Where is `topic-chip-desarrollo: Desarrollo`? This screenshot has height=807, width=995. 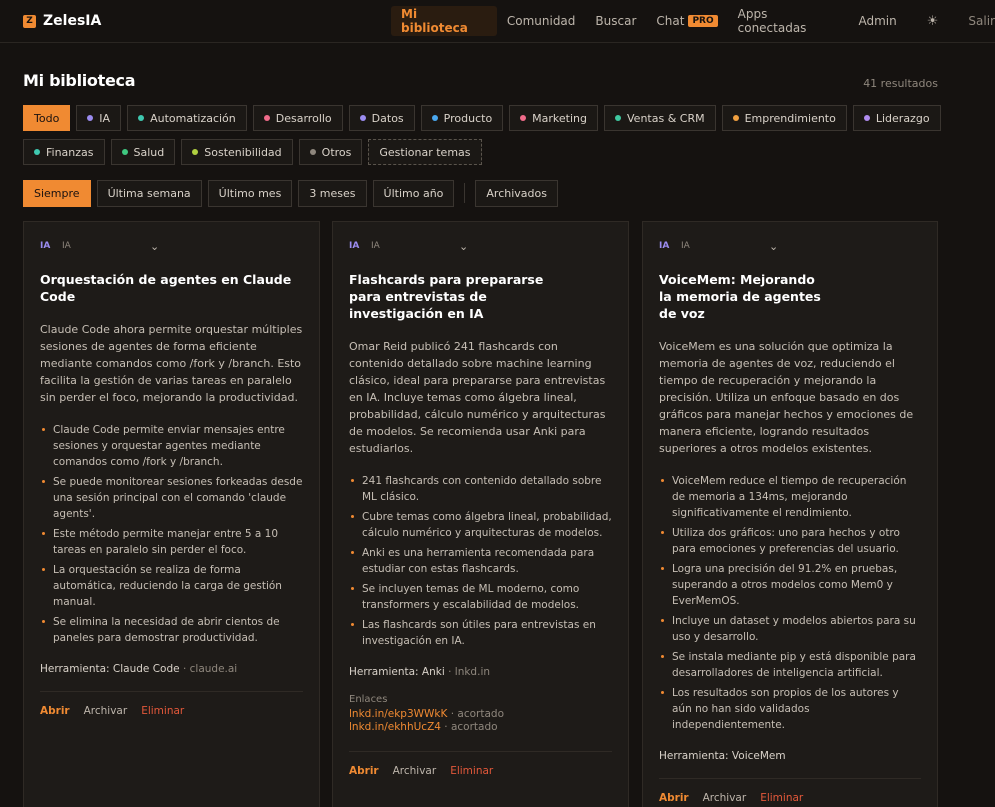
topic-chip-desarrollo: Desarrollo is located at coordinates (297, 118).